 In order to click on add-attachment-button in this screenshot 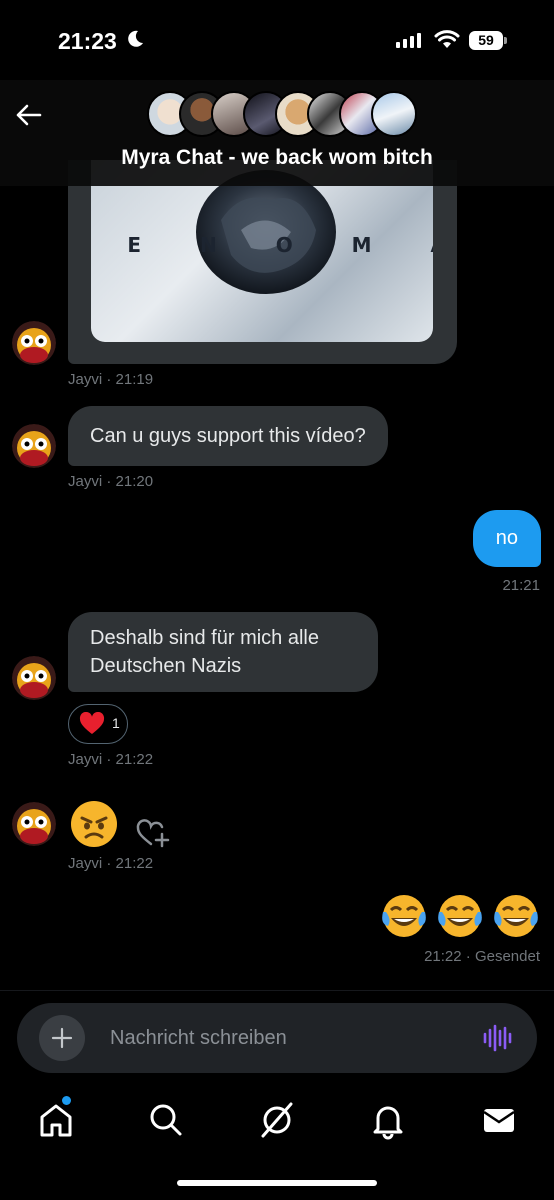, I will do `click(62, 1038)`.